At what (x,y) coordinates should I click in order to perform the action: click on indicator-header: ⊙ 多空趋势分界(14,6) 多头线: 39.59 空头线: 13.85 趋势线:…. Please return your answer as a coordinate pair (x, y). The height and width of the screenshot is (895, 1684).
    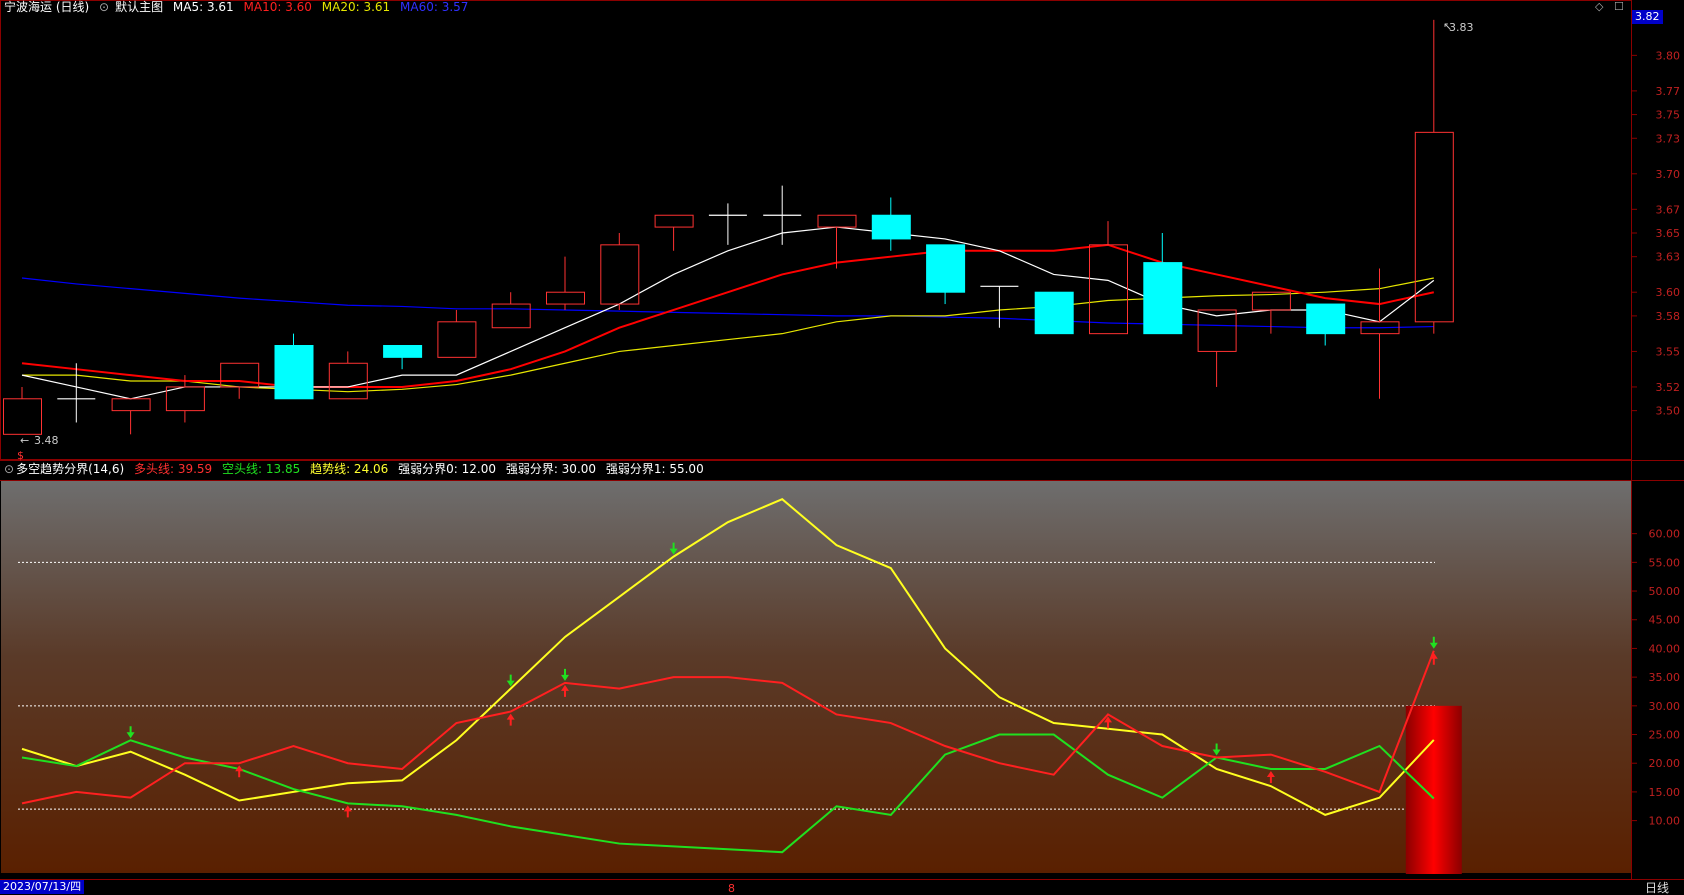
    Looking at the image, I should click on (357, 469).